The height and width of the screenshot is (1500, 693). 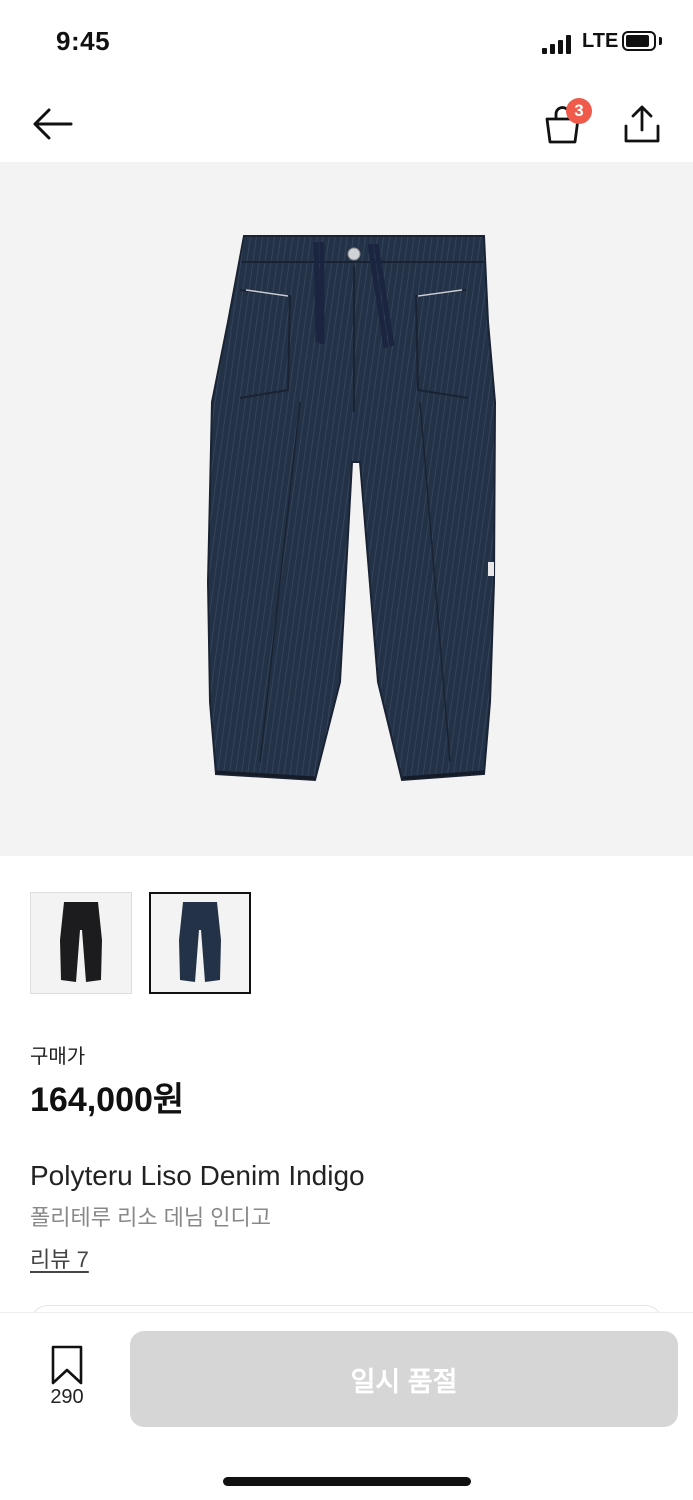 What do you see at coordinates (83, 41) in the screenshot?
I see `status-time: 9:45` at bounding box center [83, 41].